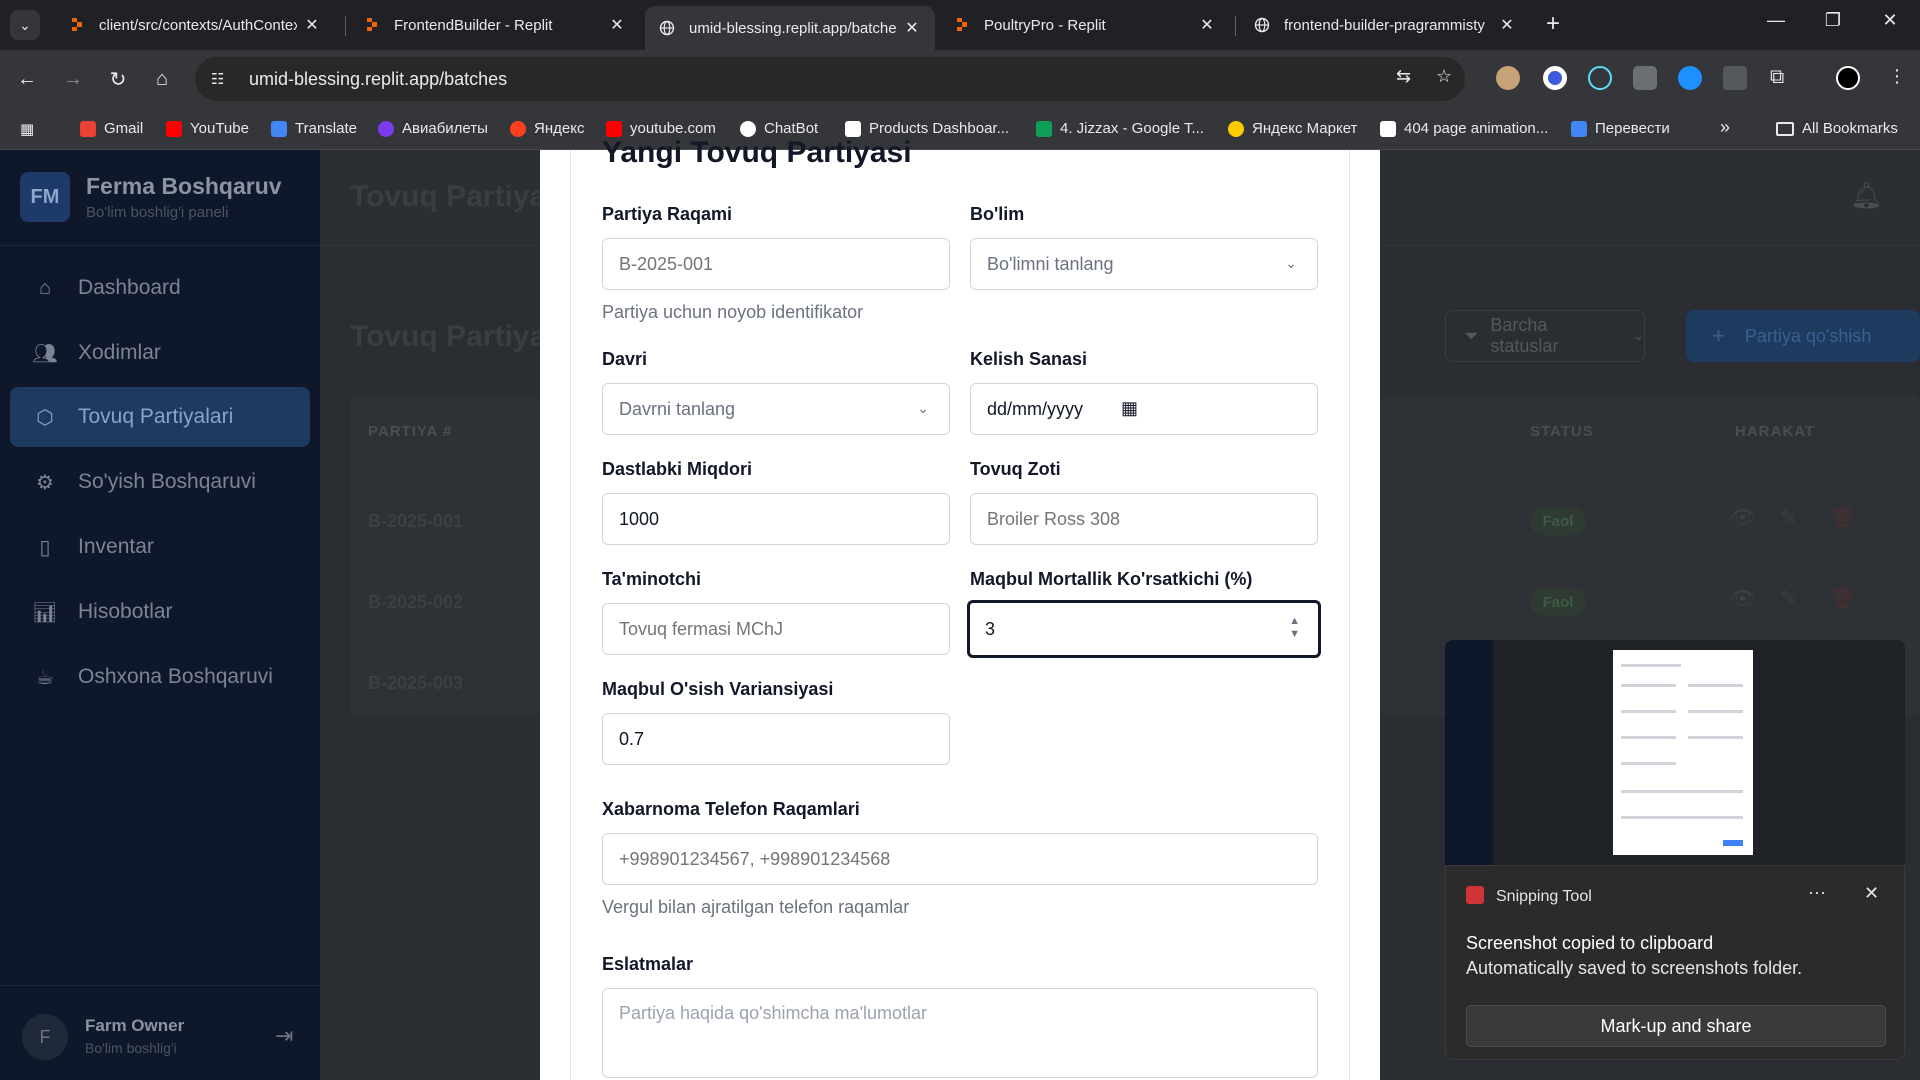  I want to click on react-devtools-icon, so click(1600, 78).